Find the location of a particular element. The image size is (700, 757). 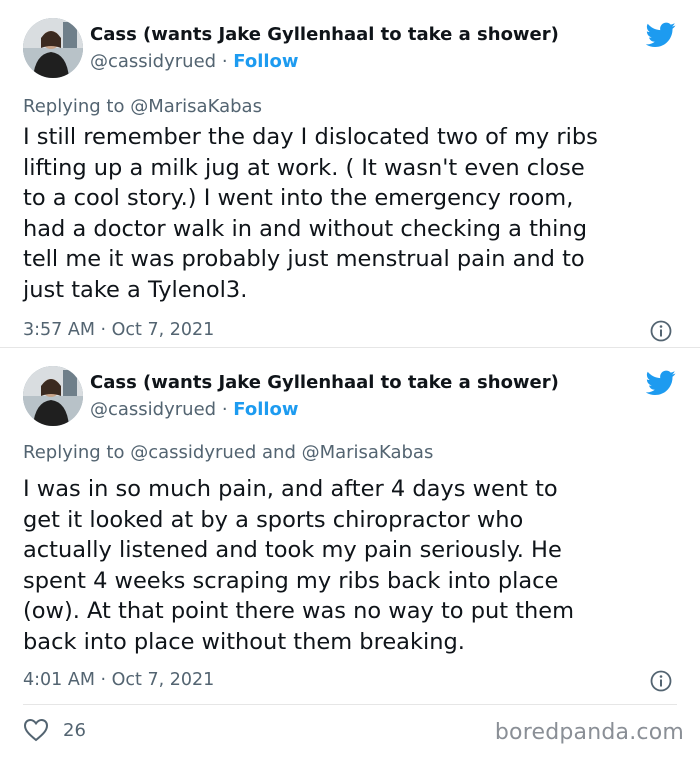

tweet-timestamp: 4:01 AM · Oct 7, 2021 is located at coordinates (118, 680).